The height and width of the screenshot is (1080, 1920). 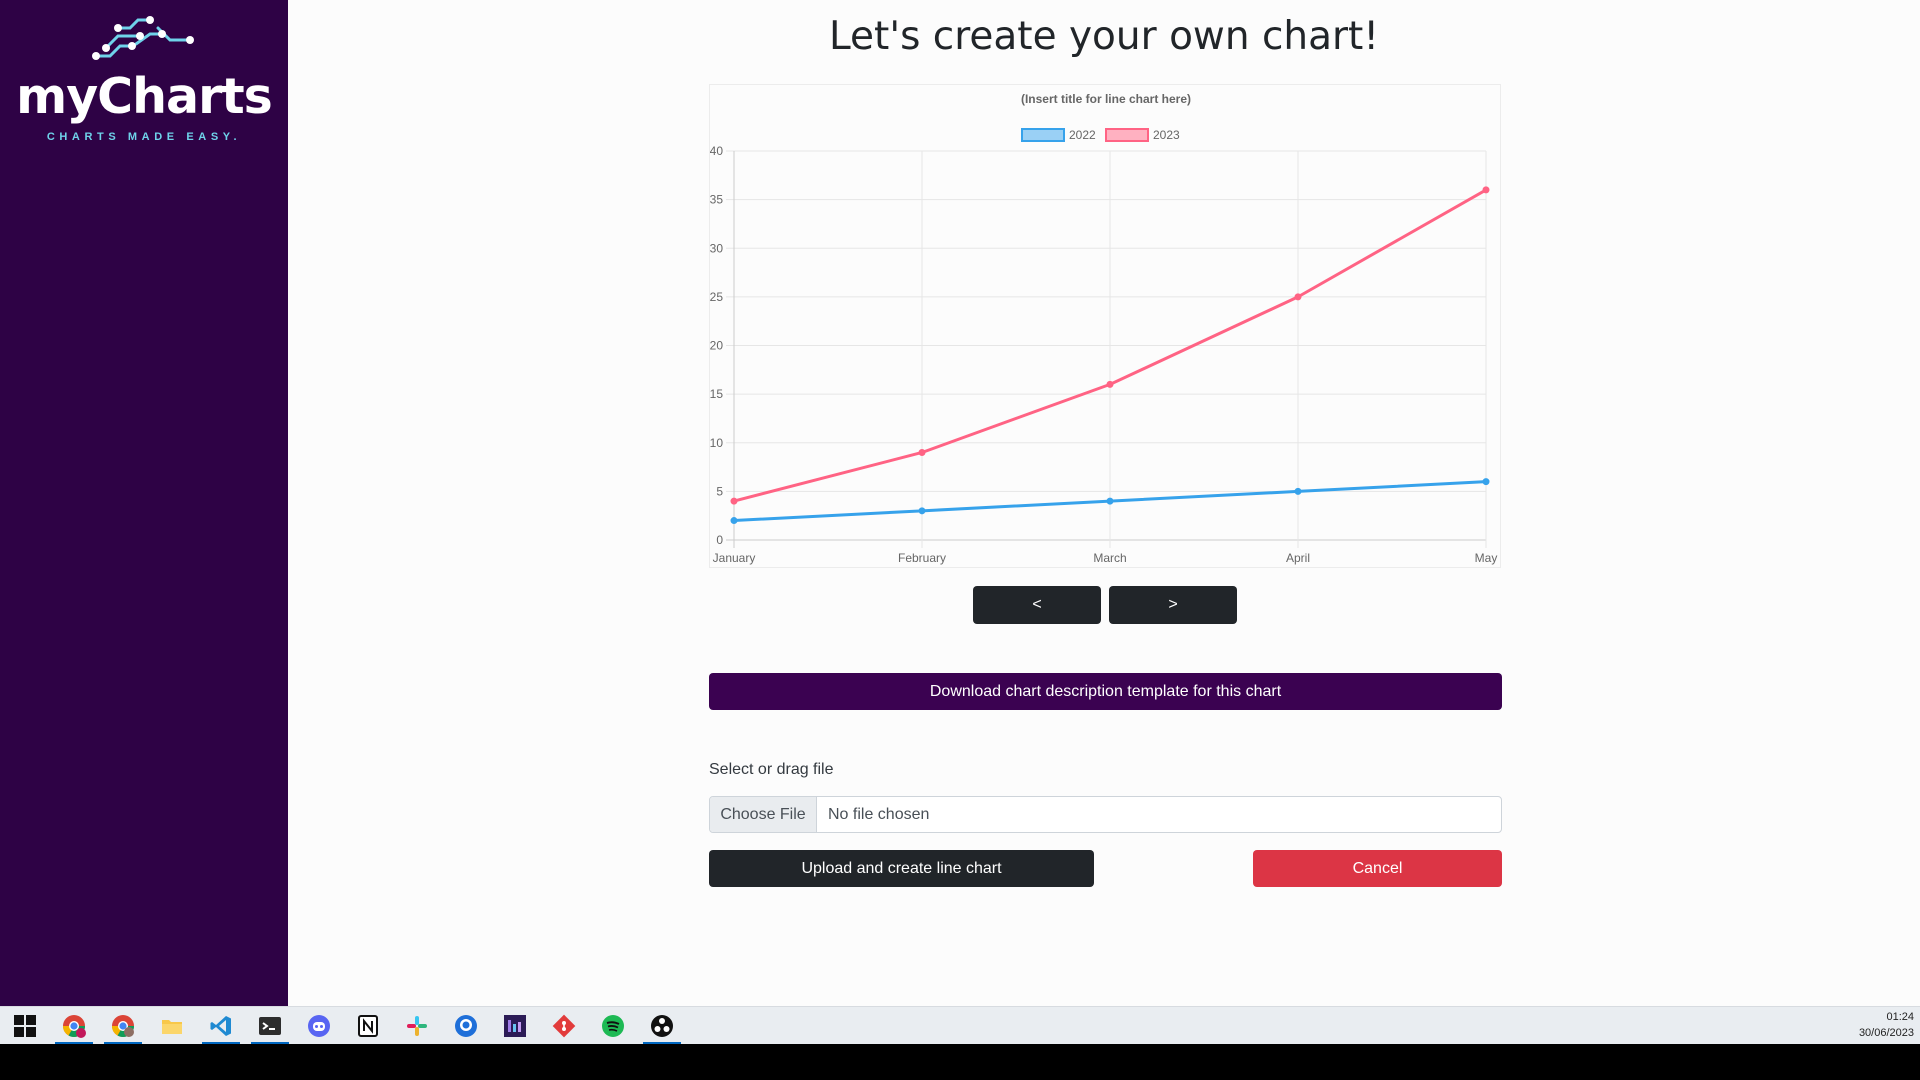 What do you see at coordinates (763, 814) in the screenshot?
I see `choose-file-button: Choose File` at bounding box center [763, 814].